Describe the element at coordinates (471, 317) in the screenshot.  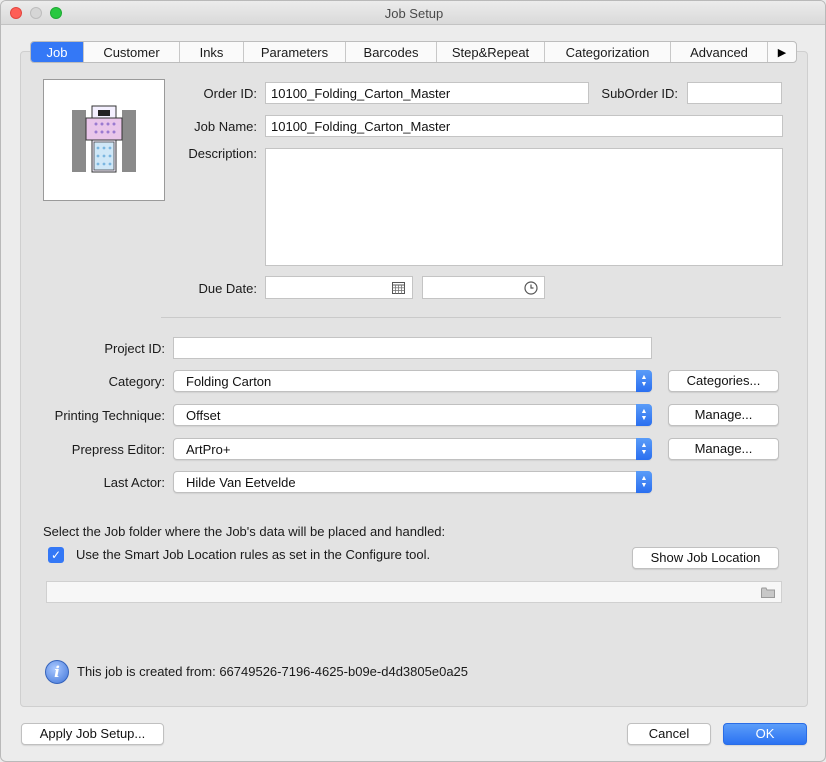
I see `section-divider` at that location.